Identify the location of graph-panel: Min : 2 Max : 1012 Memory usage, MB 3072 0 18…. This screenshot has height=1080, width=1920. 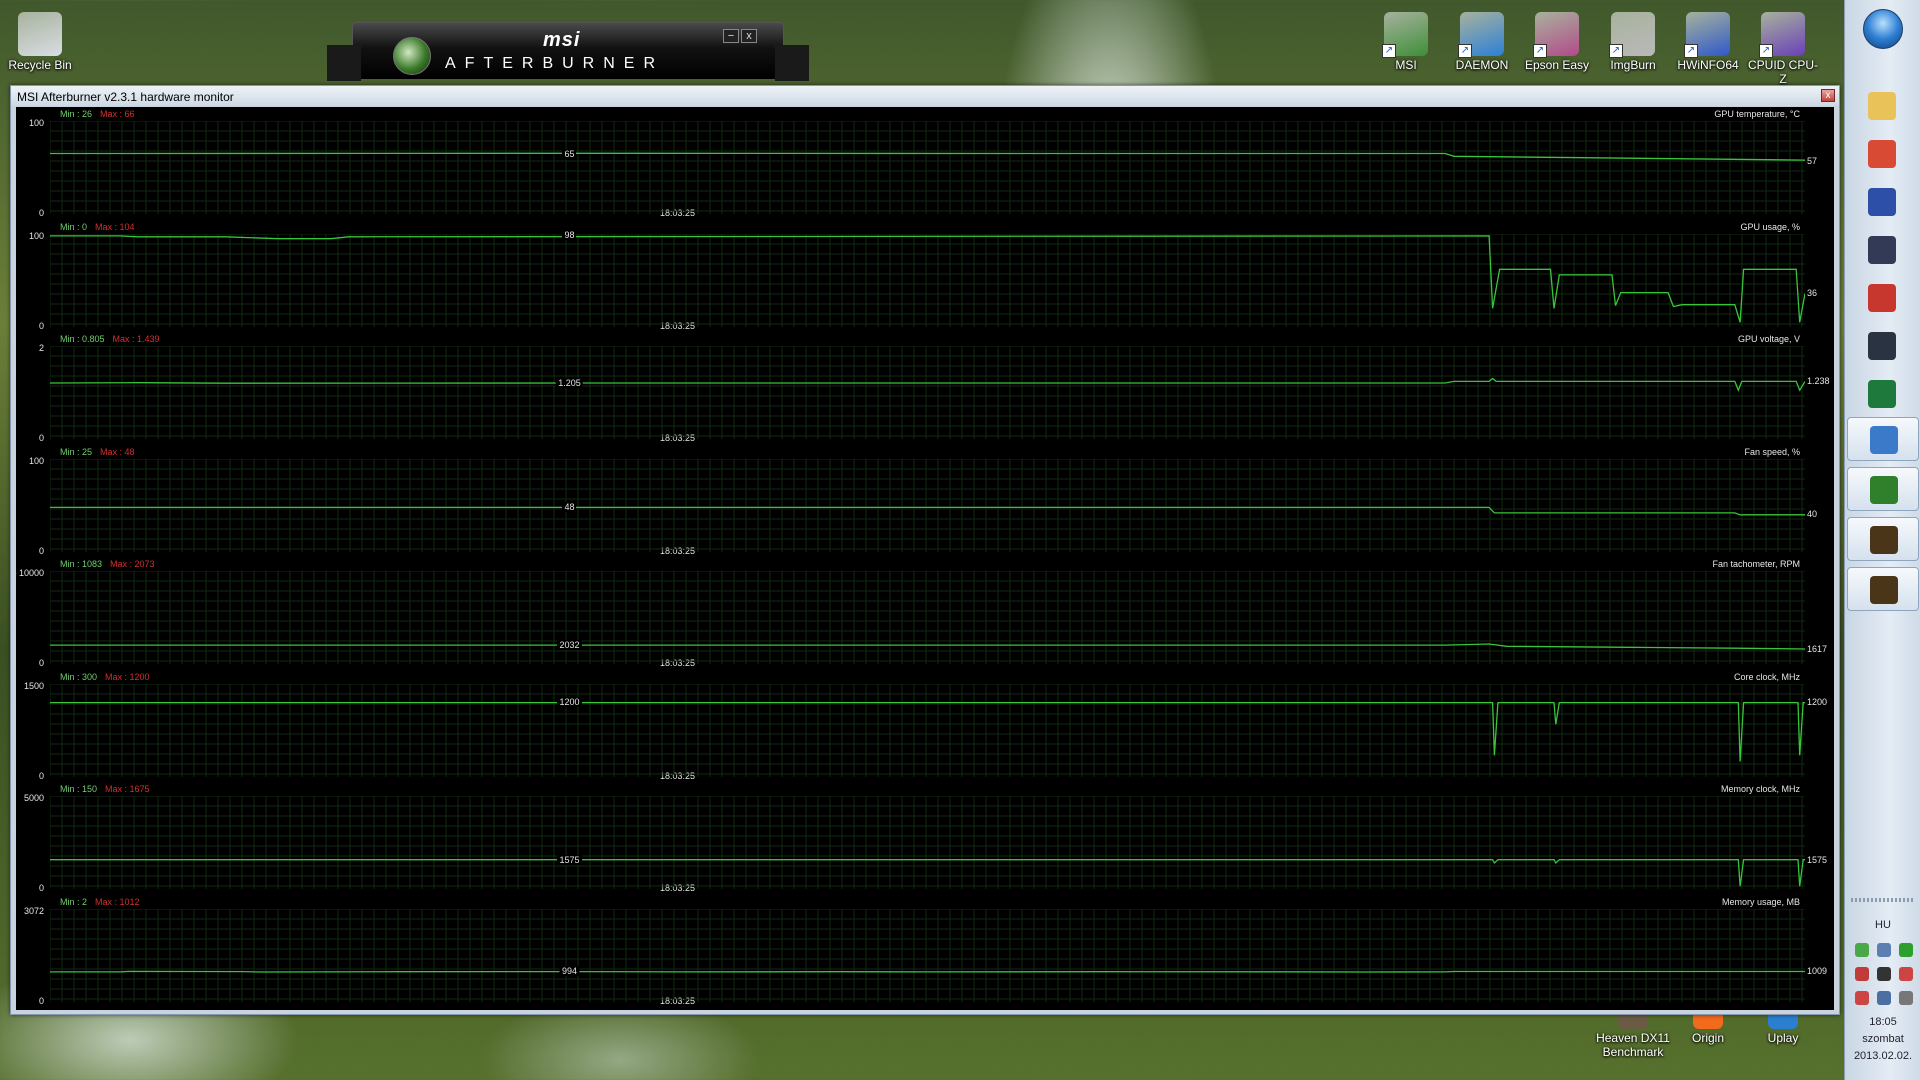
(925, 951).